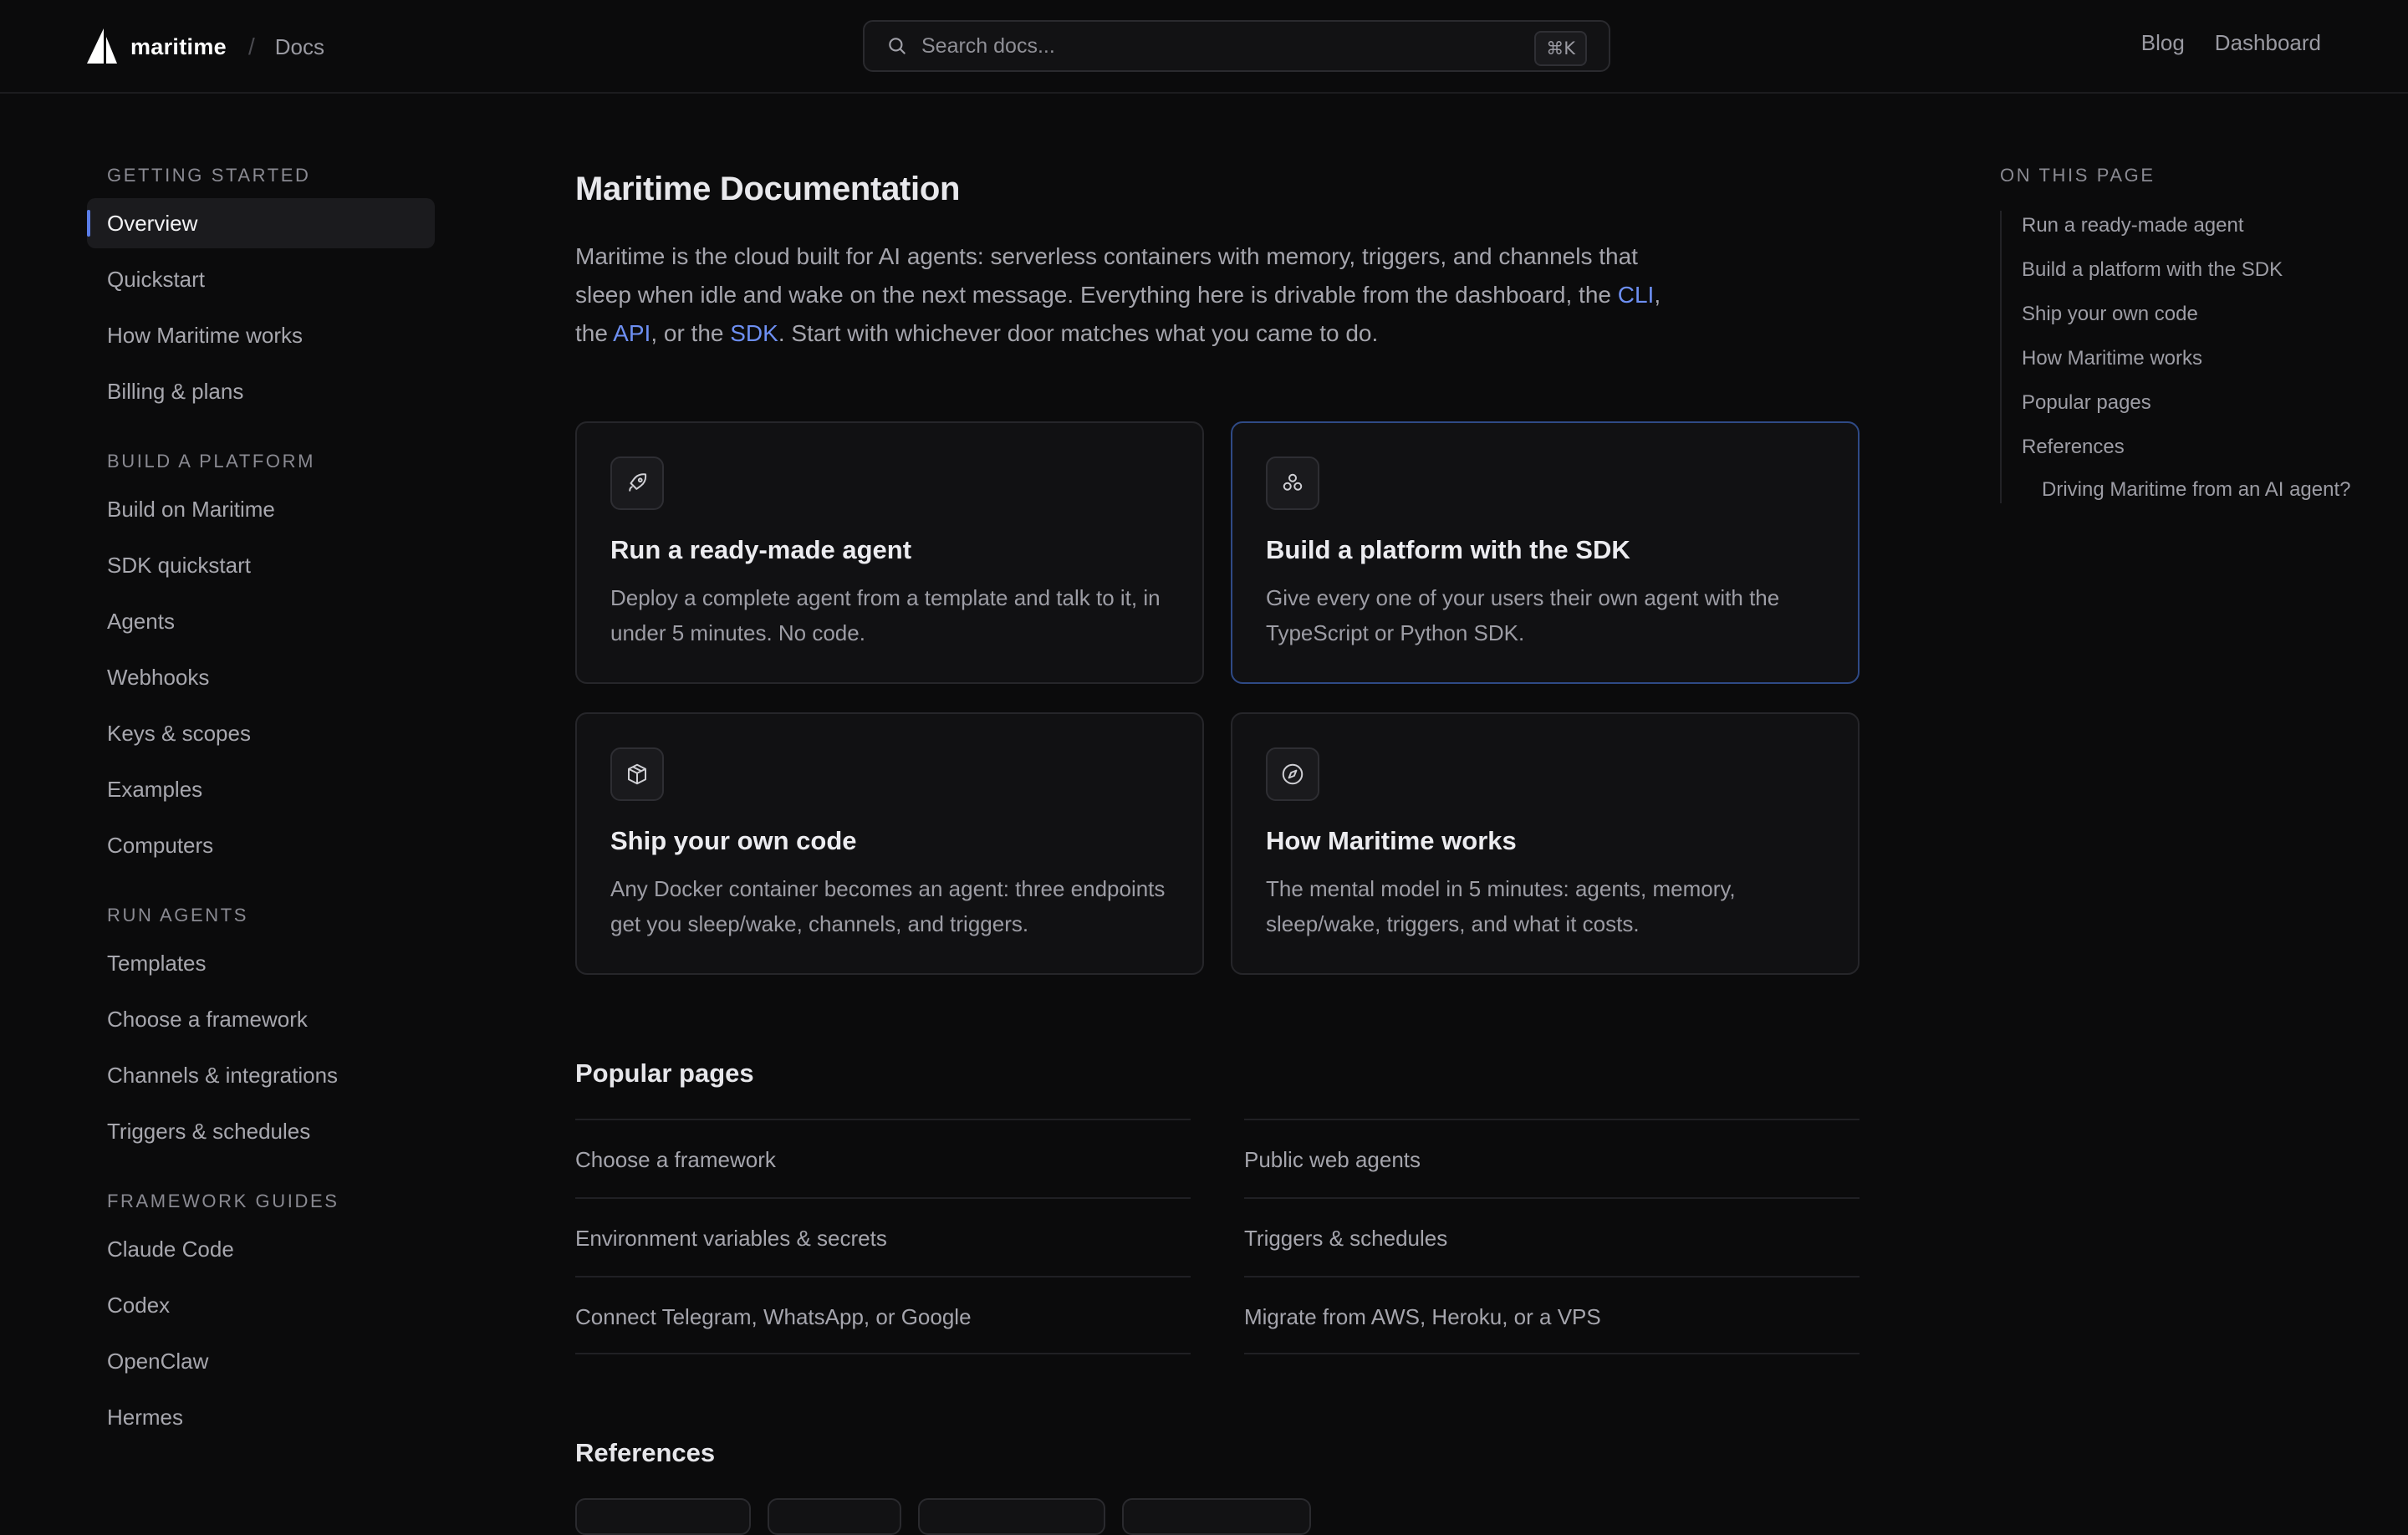  Describe the element at coordinates (1552, 1236) in the screenshot. I see `popular-link-triggers-schedules: Triggers & schedules` at that location.